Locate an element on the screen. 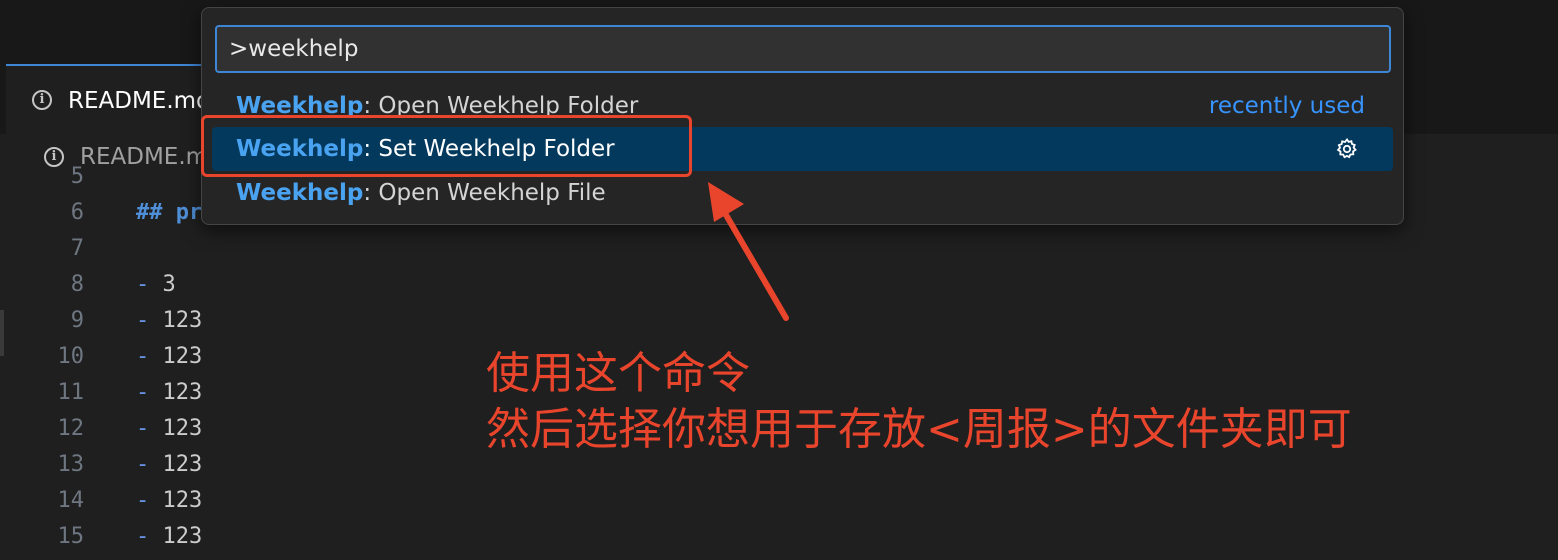  annotation-line-2: 然后选择你想用于存放<周报>的文件夹即可 is located at coordinates (919, 429).